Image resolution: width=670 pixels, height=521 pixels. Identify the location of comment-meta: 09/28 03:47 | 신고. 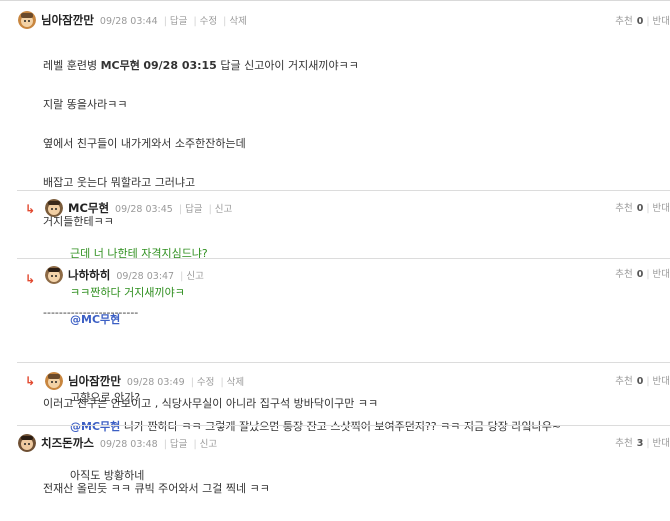
(160, 276).